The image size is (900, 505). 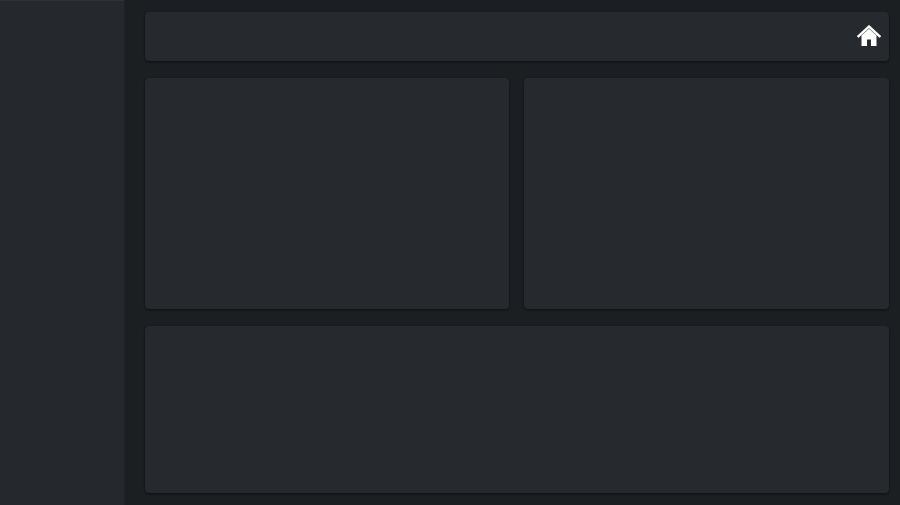 I want to click on sidebar-divider, so click(x=62, y=0).